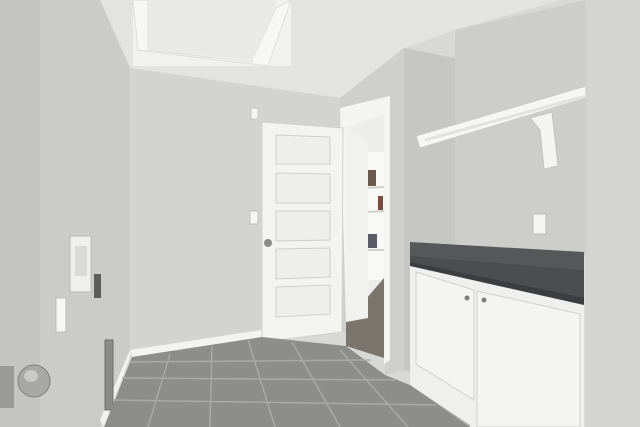 The width and height of the screenshot is (640, 427). What do you see at coordinates (61, 315) in the screenshot?
I see `light-switch-left` at bounding box center [61, 315].